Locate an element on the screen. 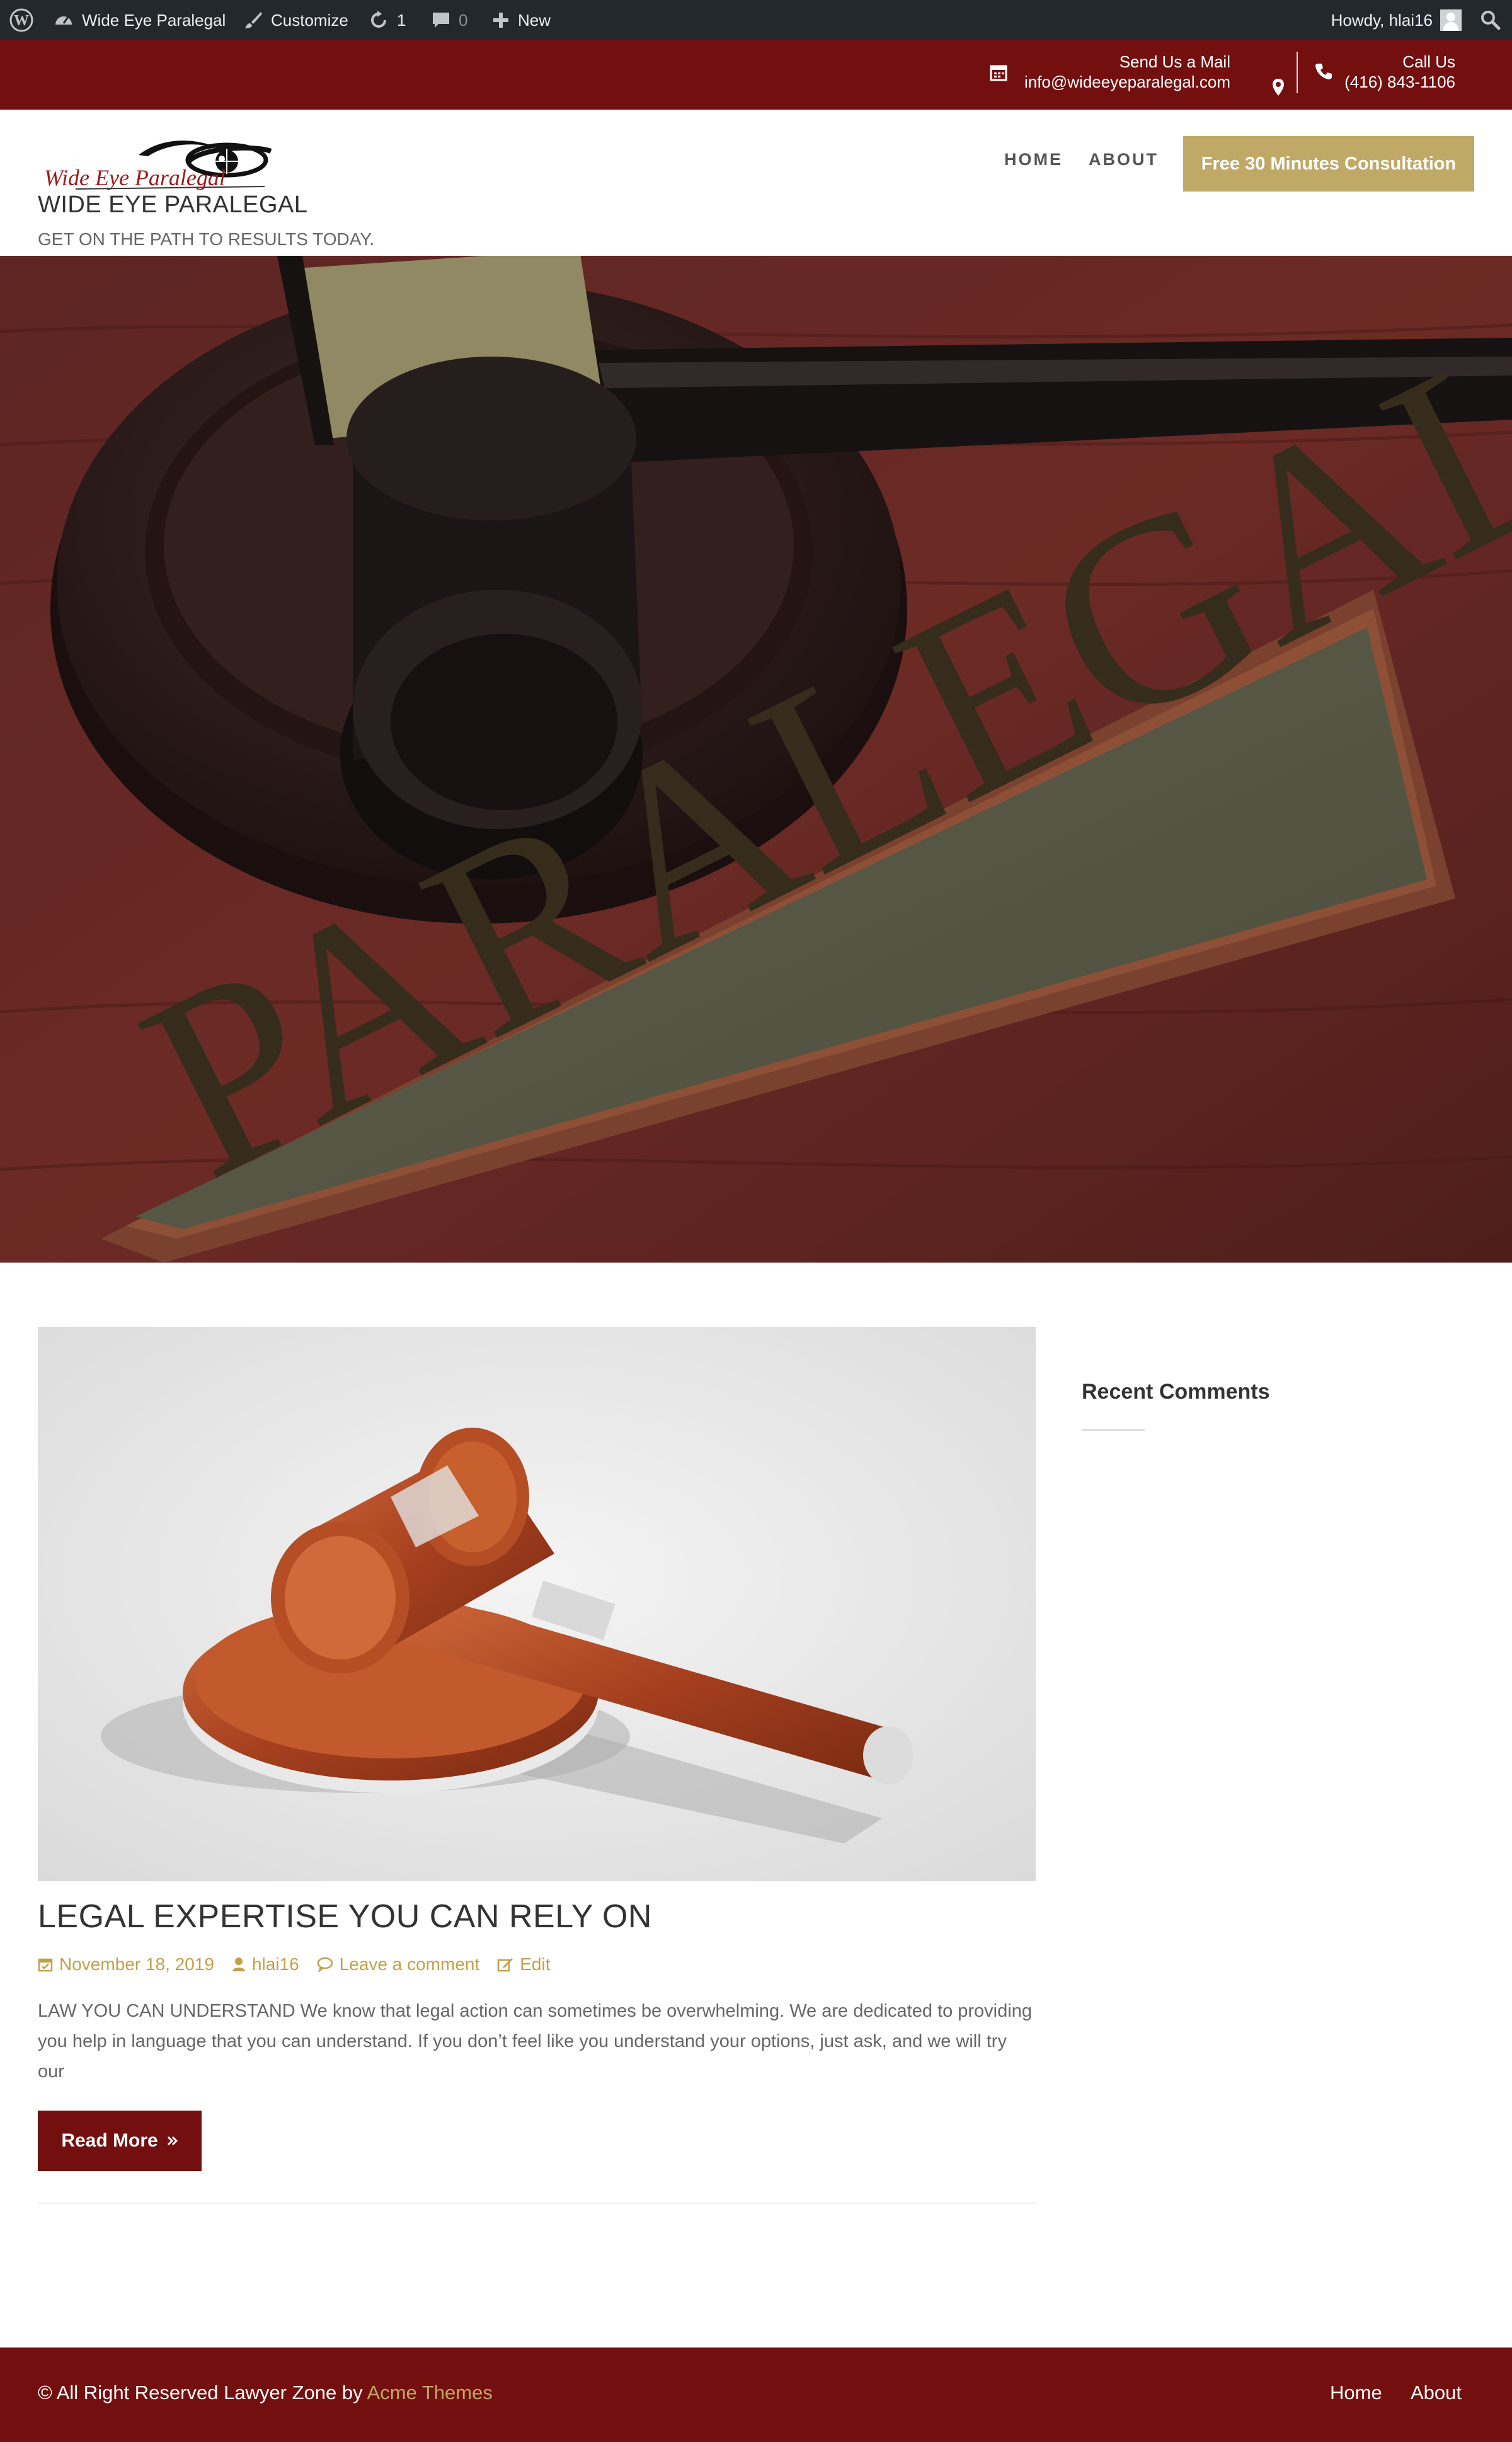  post-title: LEGAL EXPERTISE YOU CAN RELY ON is located at coordinates (345, 1916).